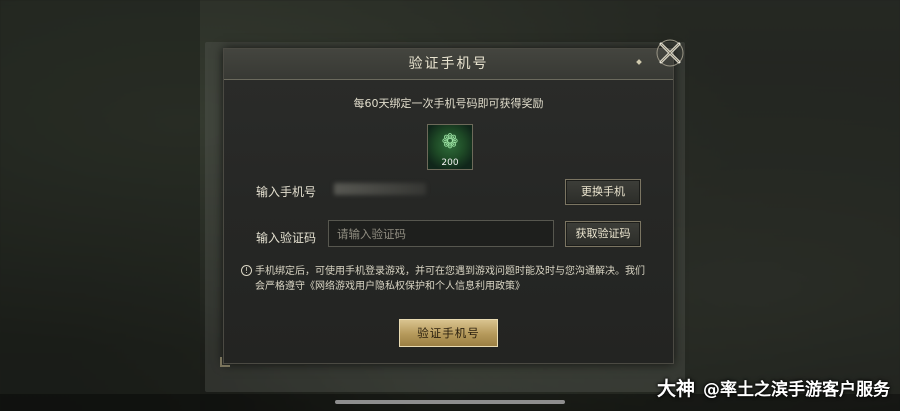 The image size is (900, 411). Describe the element at coordinates (448, 103) in the screenshot. I see `reward-subtitle: 每60天绑定一次手机号码即可获得奖励` at that location.